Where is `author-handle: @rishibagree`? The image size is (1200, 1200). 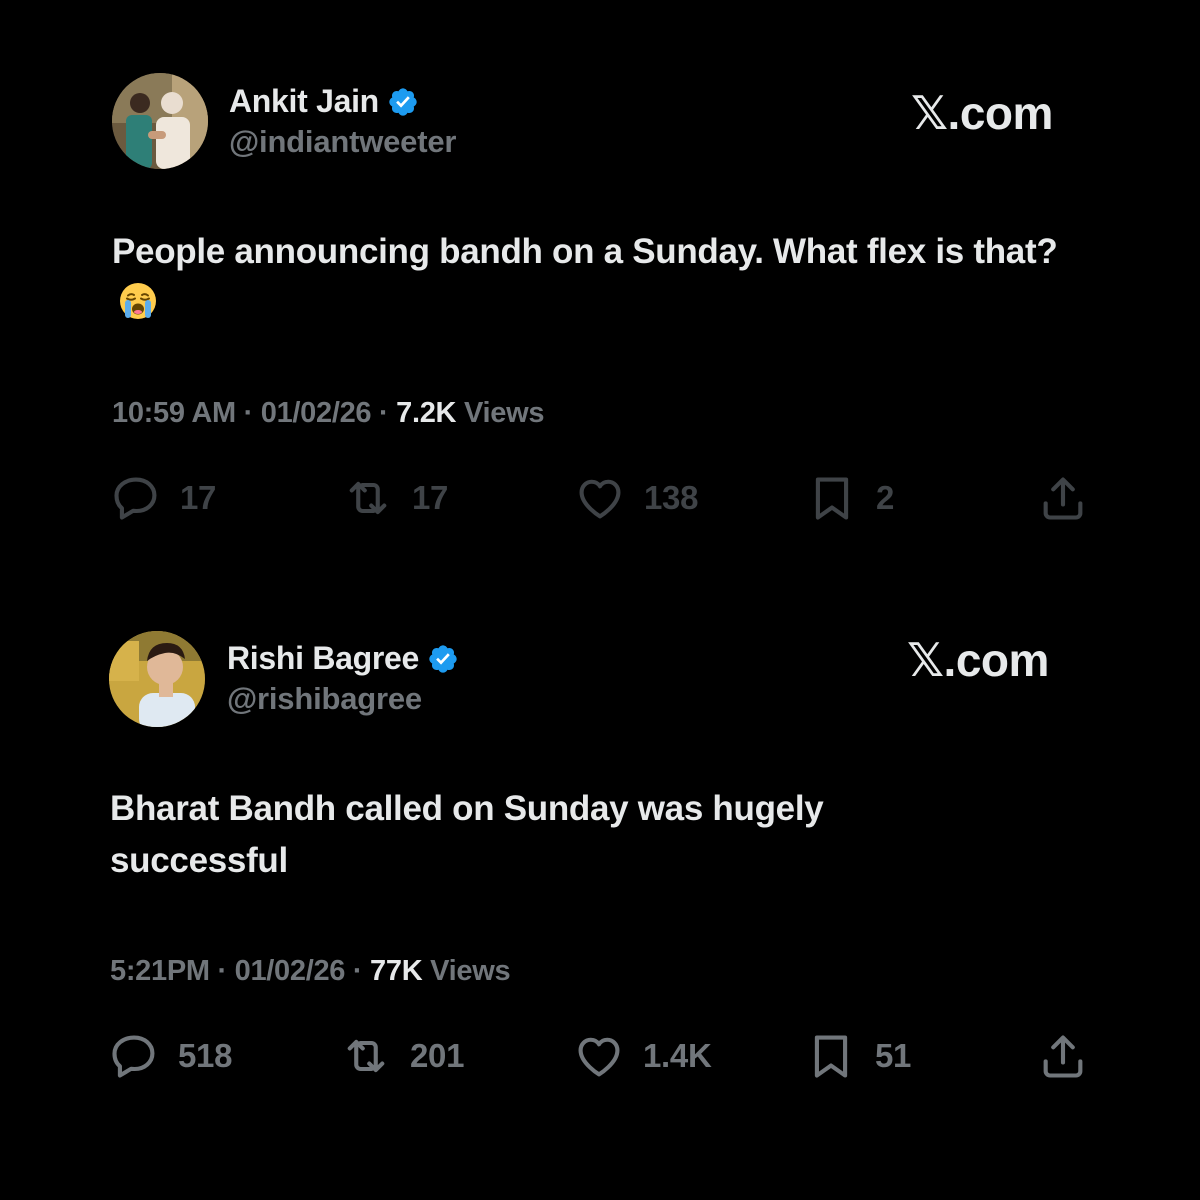
author-handle: @rishibagree is located at coordinates (324, 699).